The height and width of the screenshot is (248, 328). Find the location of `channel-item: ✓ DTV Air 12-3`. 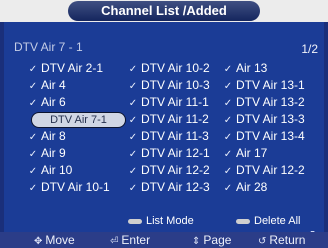

channel-item: ✓ DTV Air 12-3 is located at coordinates (169, 187).